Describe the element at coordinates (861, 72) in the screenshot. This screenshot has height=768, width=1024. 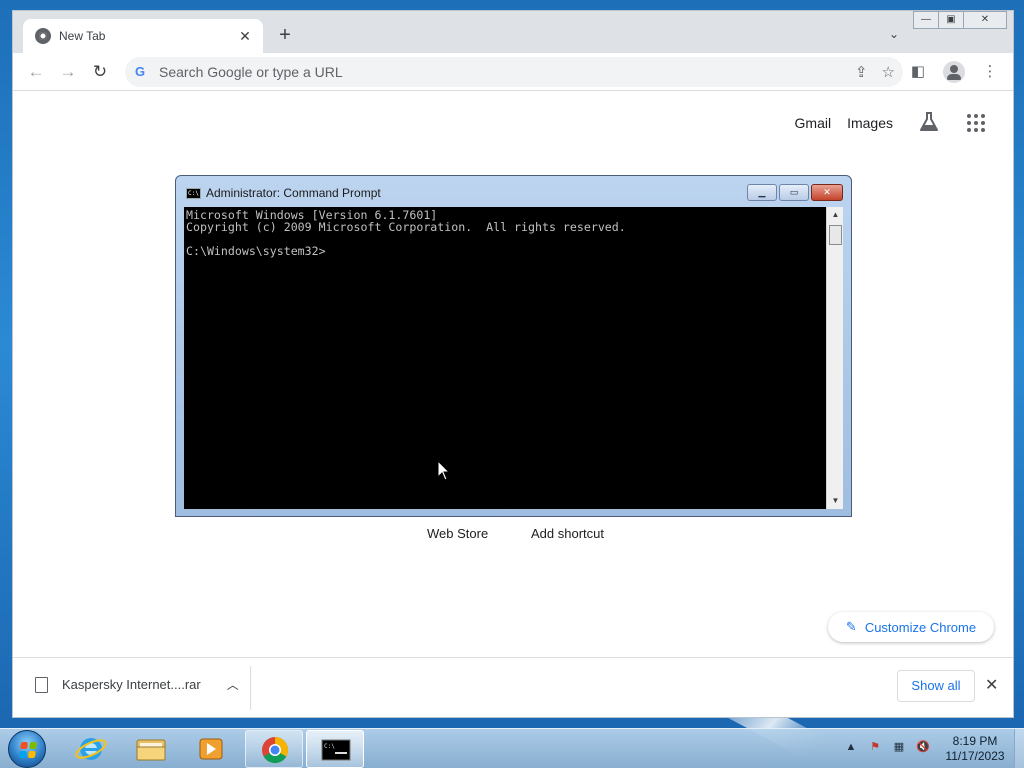
I see `share-icon: ⇪` at that location.